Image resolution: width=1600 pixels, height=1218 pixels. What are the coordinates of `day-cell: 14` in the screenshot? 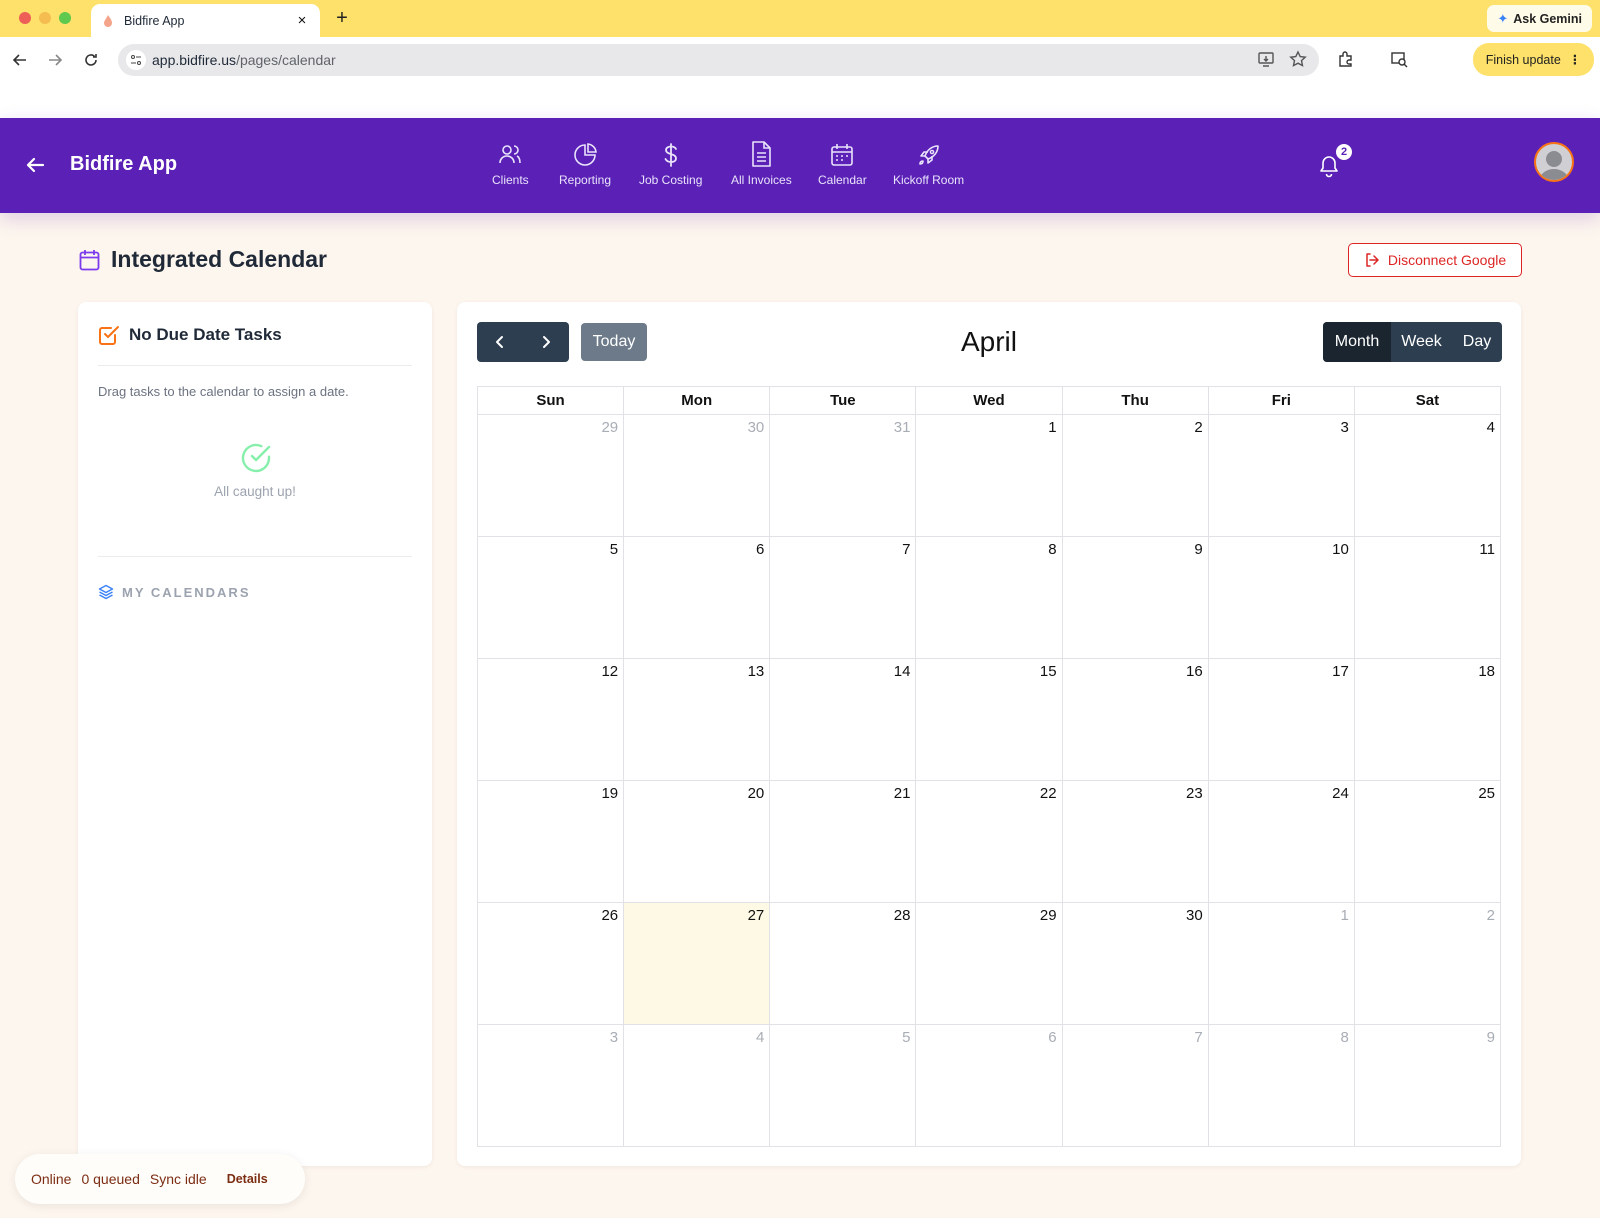 It's located at (843, 719).